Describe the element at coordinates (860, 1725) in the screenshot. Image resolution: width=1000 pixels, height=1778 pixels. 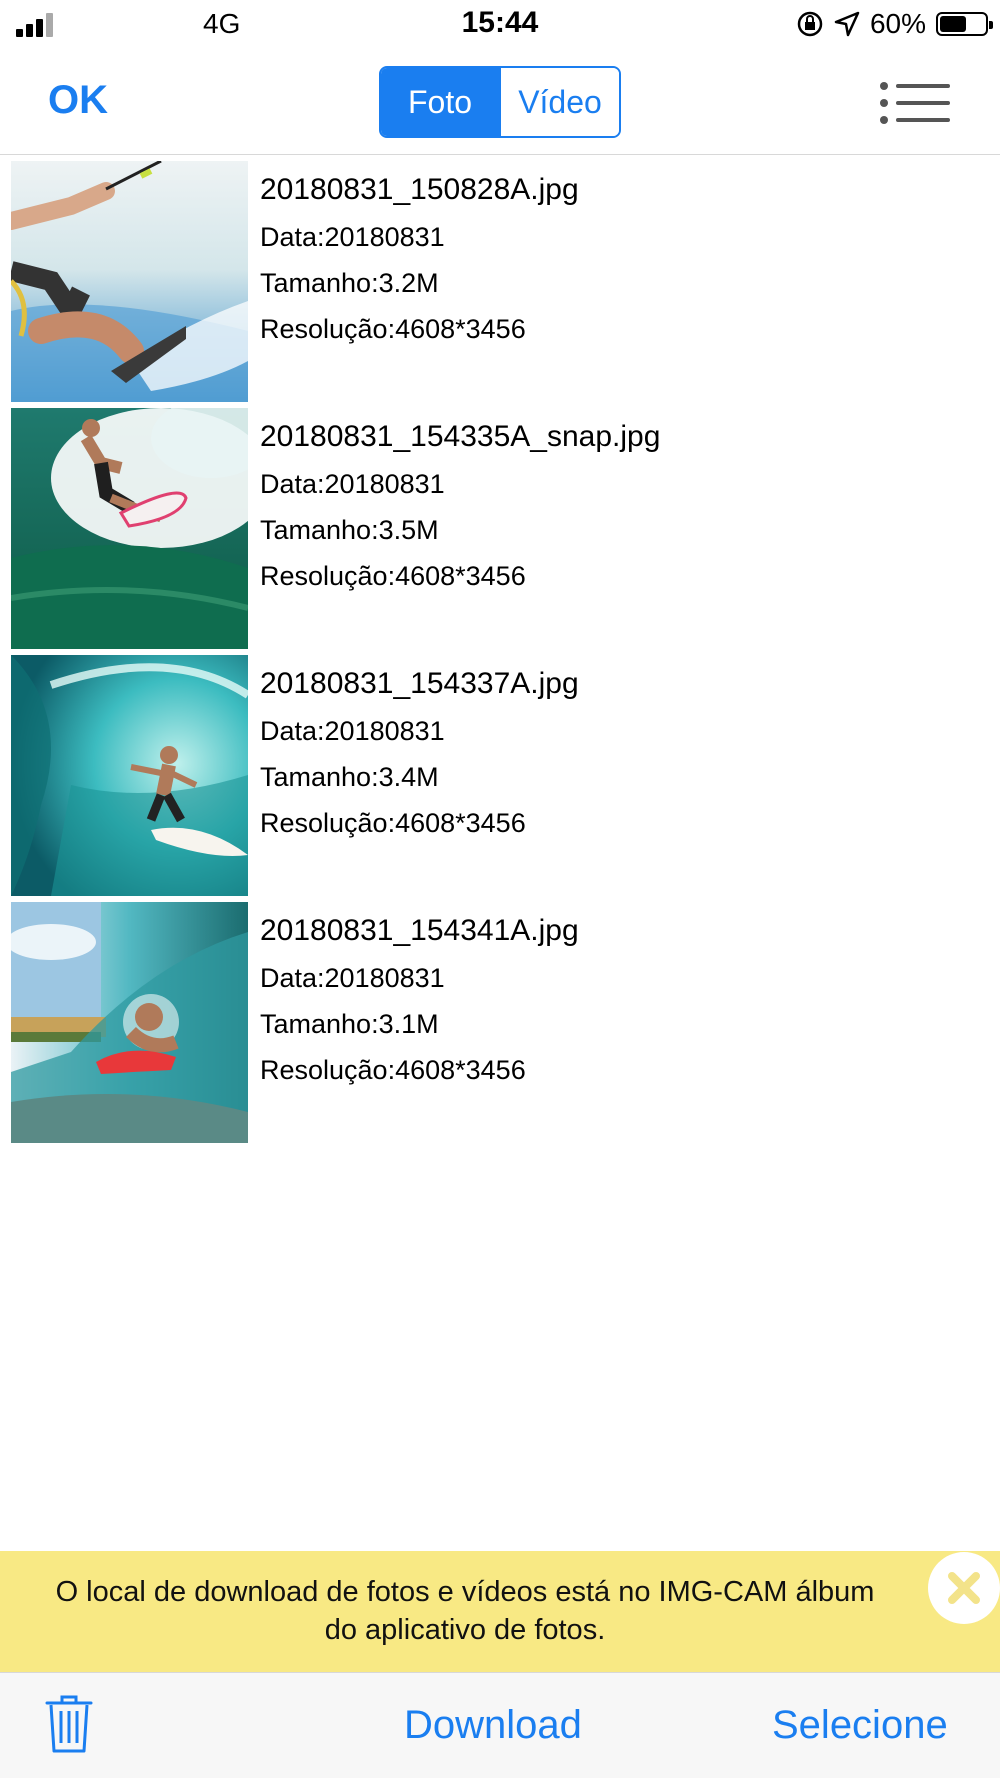
I see `select-button: Selecione` at that location.